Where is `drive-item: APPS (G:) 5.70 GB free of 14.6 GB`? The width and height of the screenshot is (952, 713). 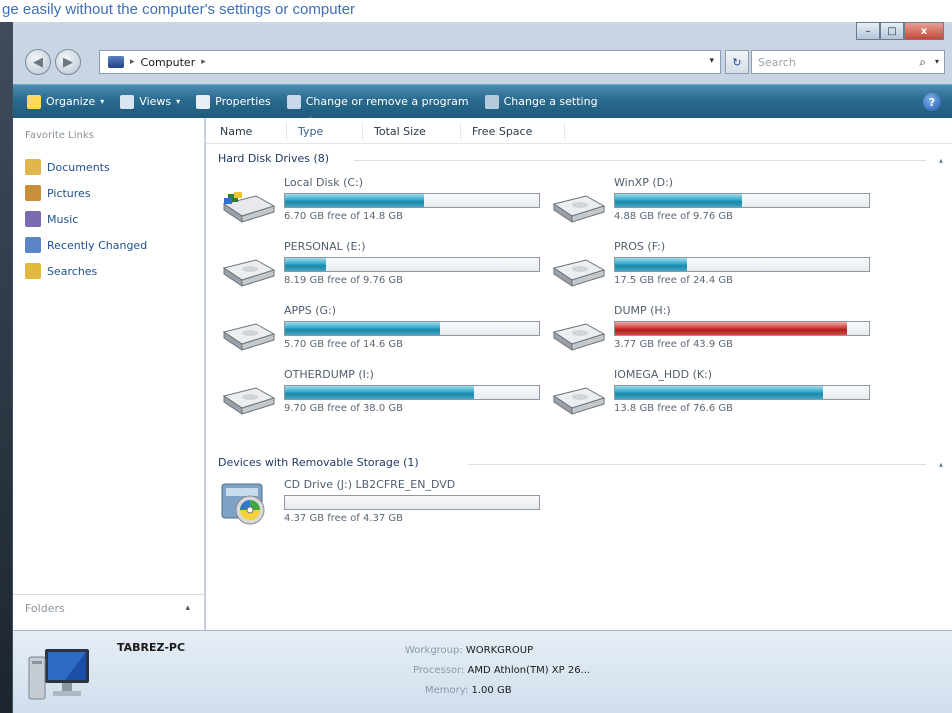
drive-item: APPS (G:) 5.70 GB free of 14.6 GB is located at coordinates (385, 334).